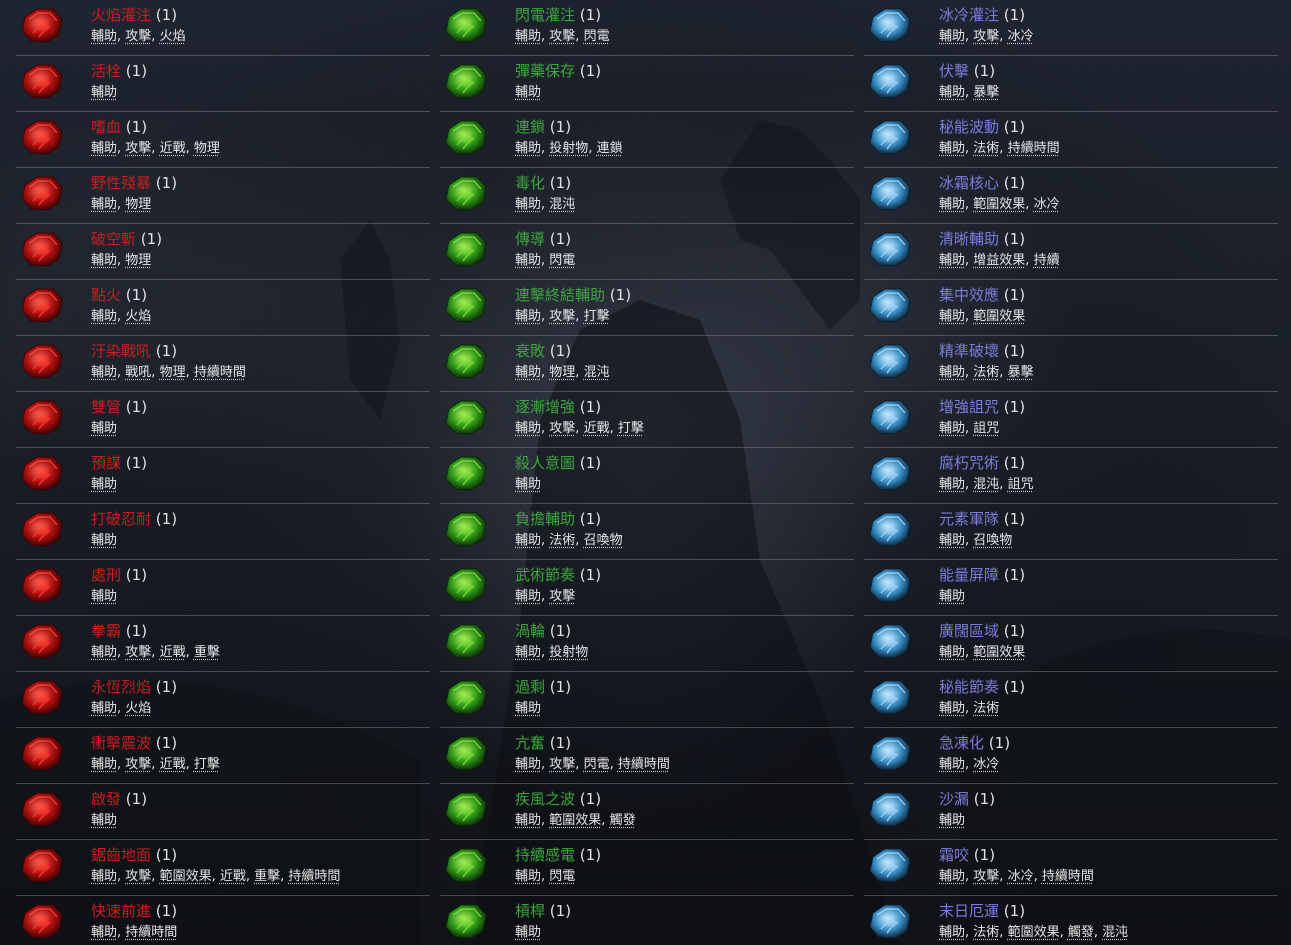 The image size is (1291, 945). Describe the element at coordinates (969, 911) in the screenshot. I see `gem-name-link: 末日厄運` at that location.